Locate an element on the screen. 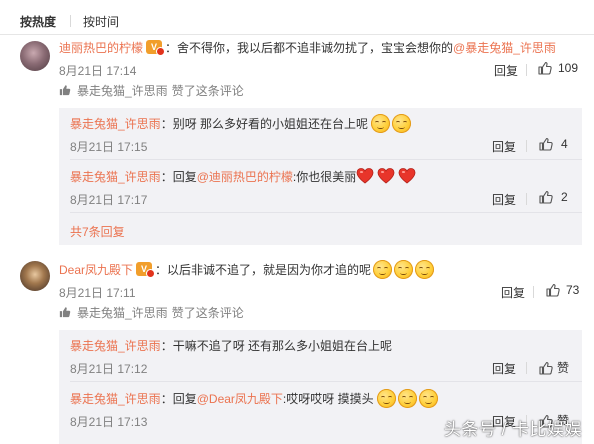  comment-username: 迪丽热巴的柠檬 is located at coordinates (101, 47).